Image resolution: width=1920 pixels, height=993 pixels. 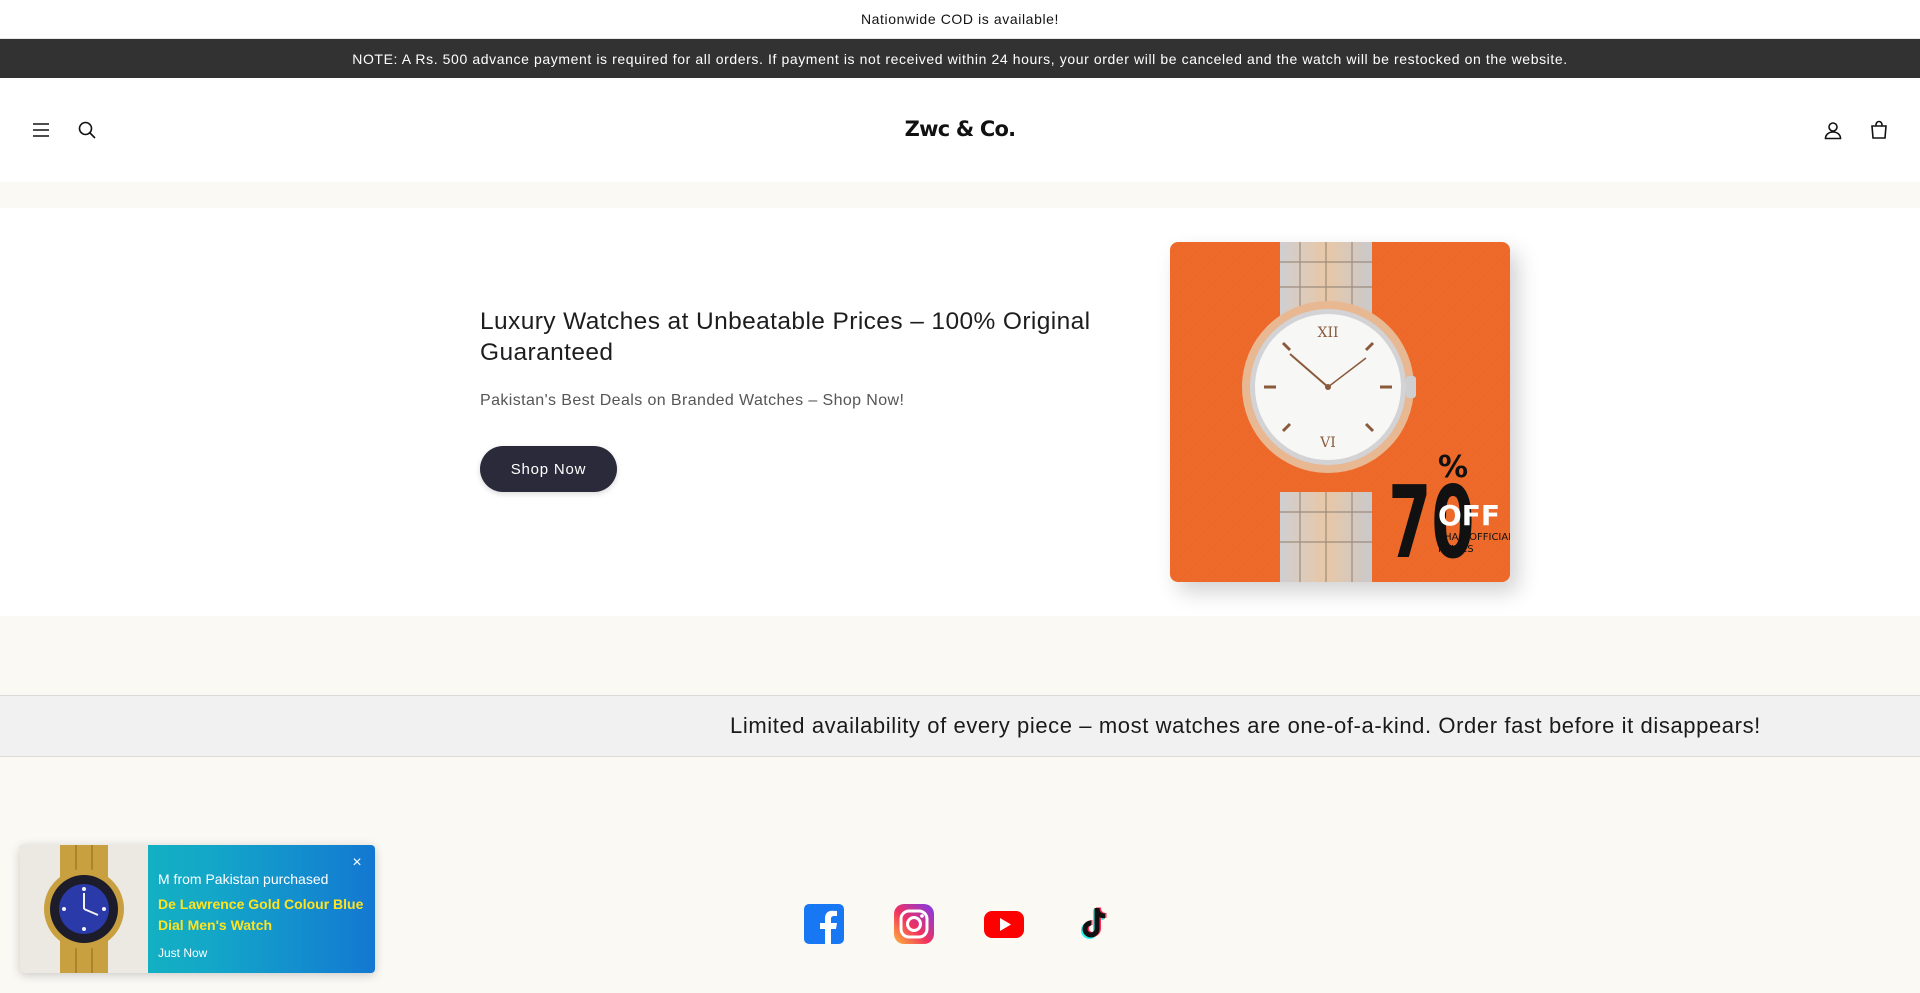 I want to click on hero-top-band, so click(x=960, y=195).